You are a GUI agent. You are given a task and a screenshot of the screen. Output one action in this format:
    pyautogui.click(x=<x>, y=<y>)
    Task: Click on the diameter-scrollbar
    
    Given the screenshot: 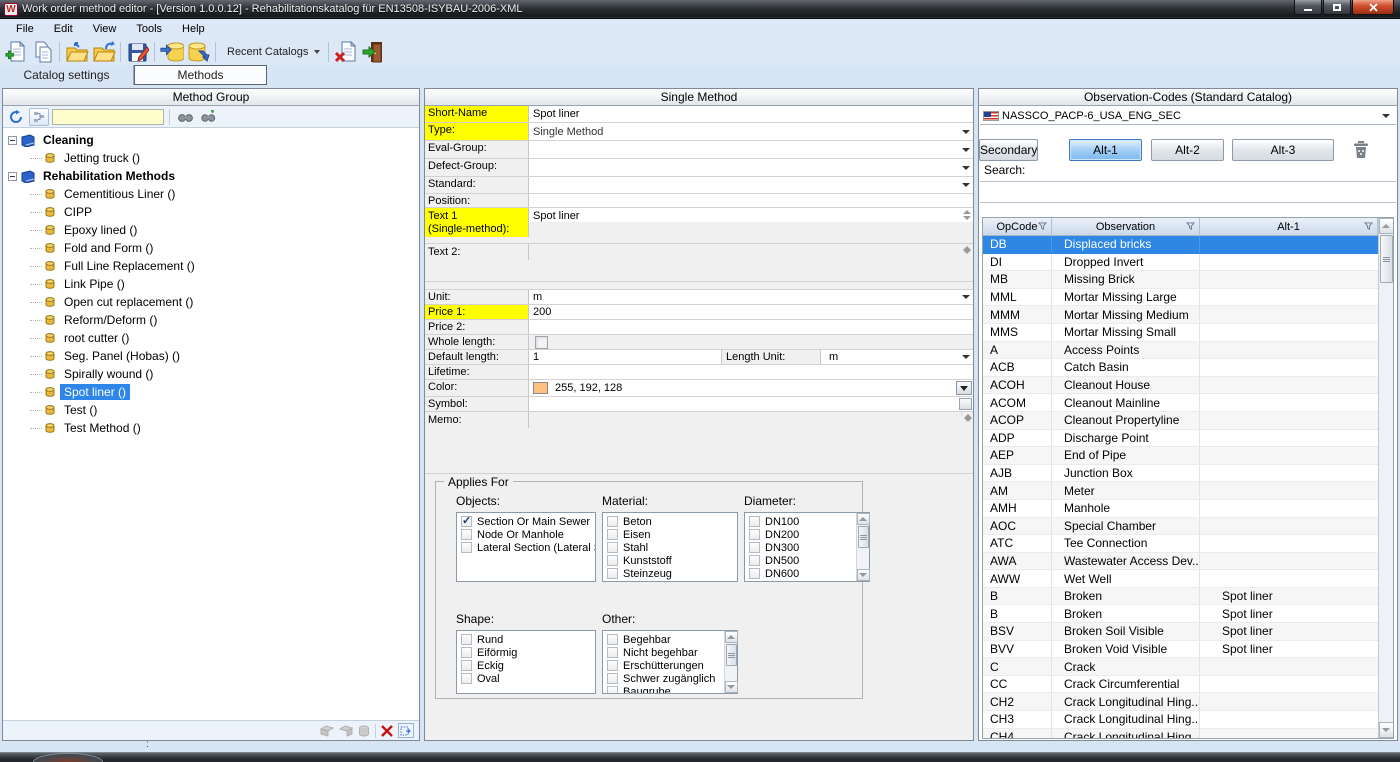 What is the action you would take?
    pyautogui.click(x=863, y=547)
    